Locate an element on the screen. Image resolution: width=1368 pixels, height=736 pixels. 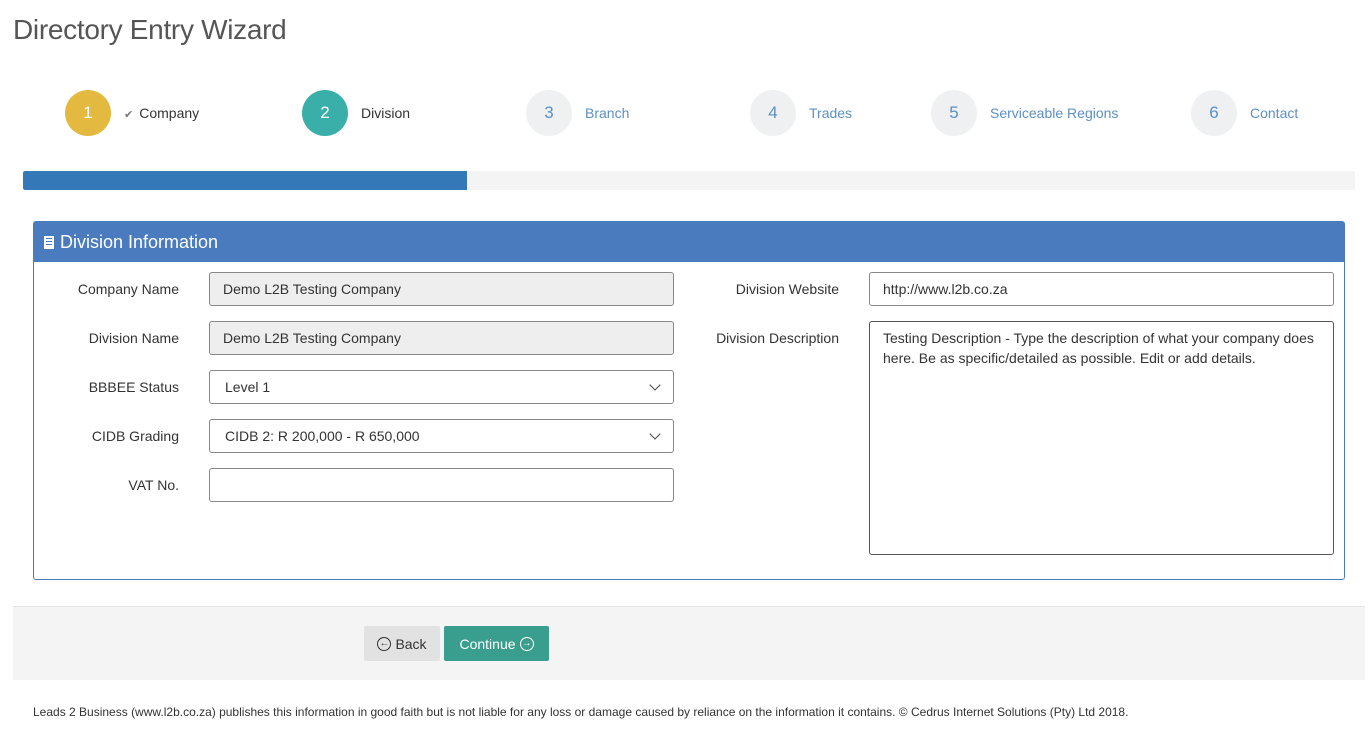
arrow-right-circle-icon: → is located at coordinates (526, 643).